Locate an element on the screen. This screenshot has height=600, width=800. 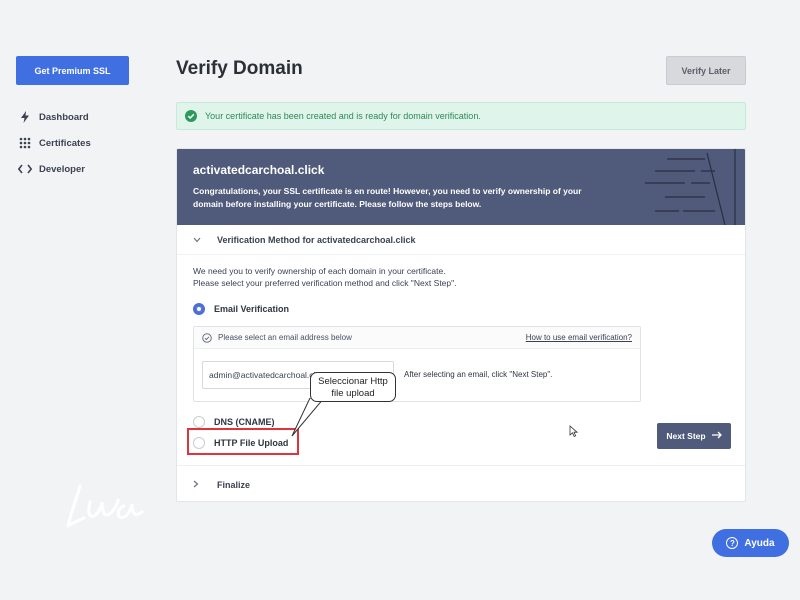
page-title: Verify Domain is located at coordinates (239, 68).